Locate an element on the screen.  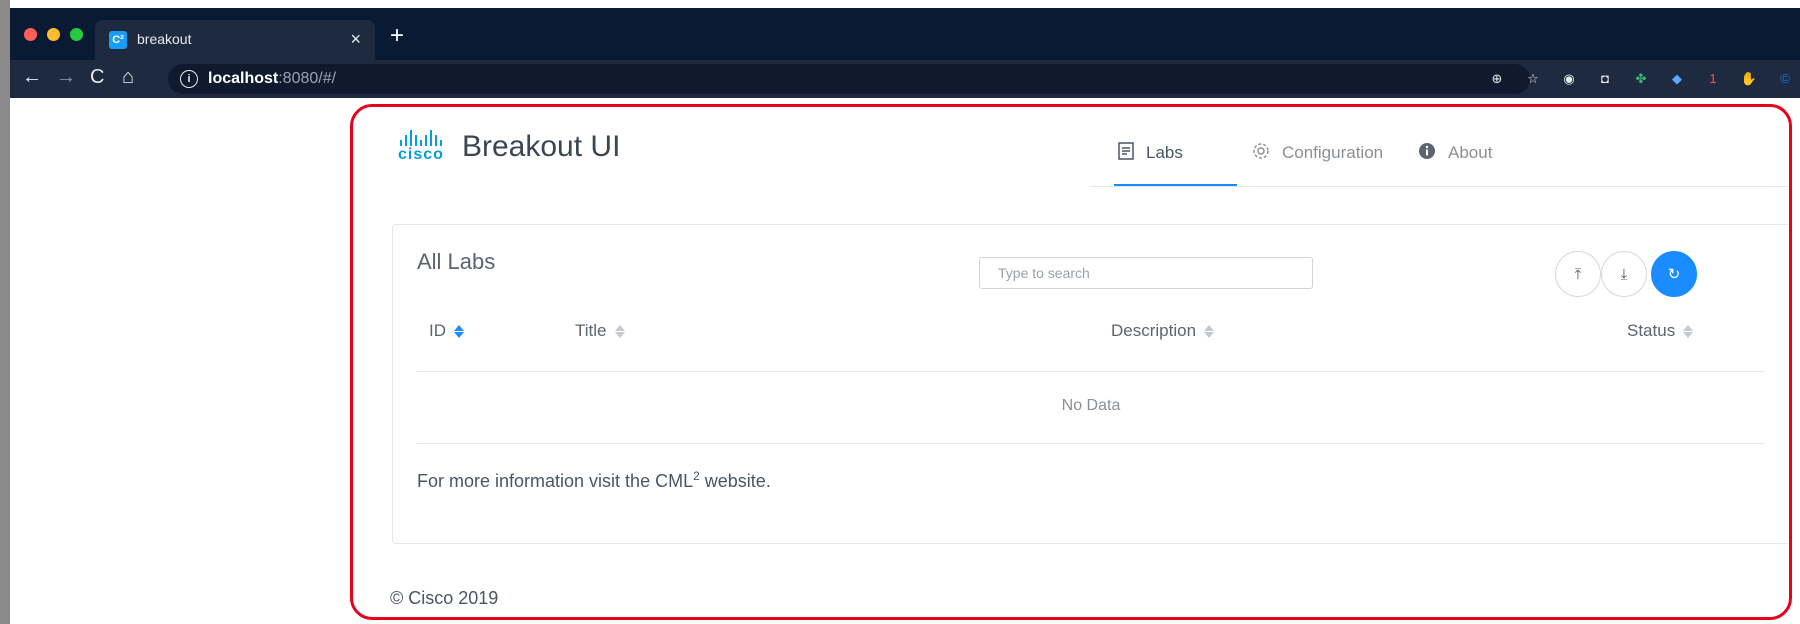
camera-icon: ◘ is located at coordinates (1605, 79).